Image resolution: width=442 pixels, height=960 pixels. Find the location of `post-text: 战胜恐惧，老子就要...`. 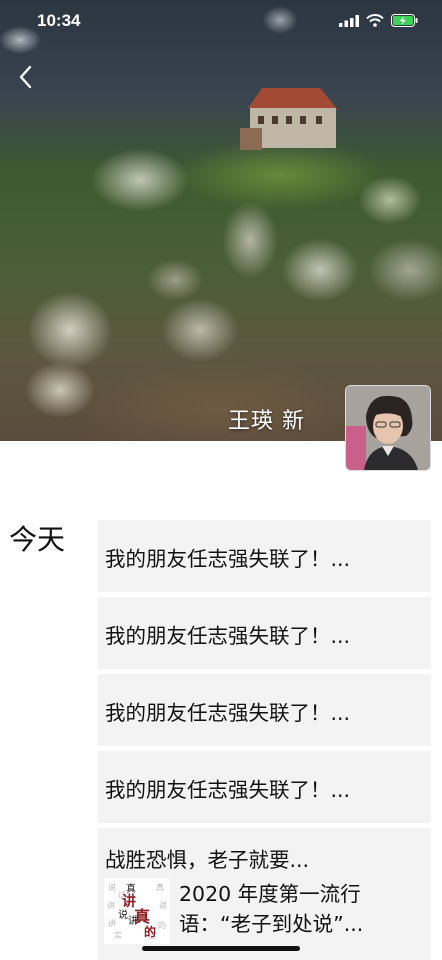

post-text: 战胜恐惧，老子就要... is located at coordinates (207, 860).